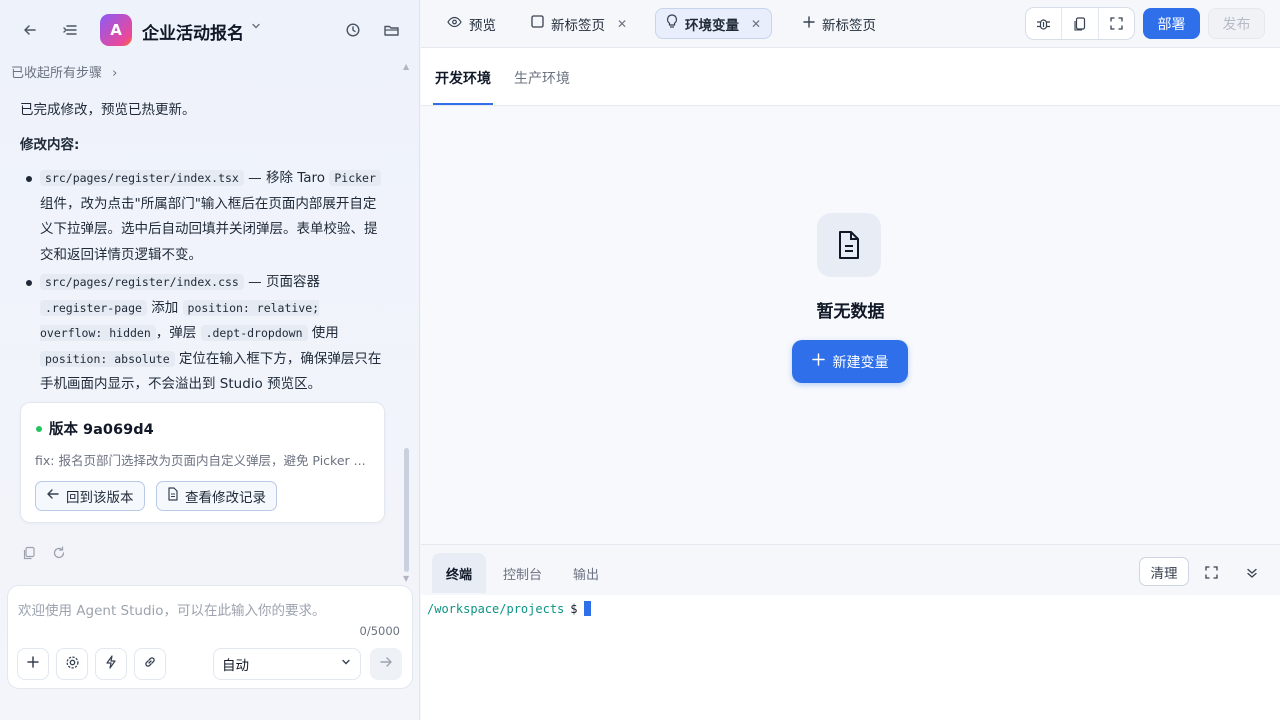  I want to click on send-button, so click(386, 664).